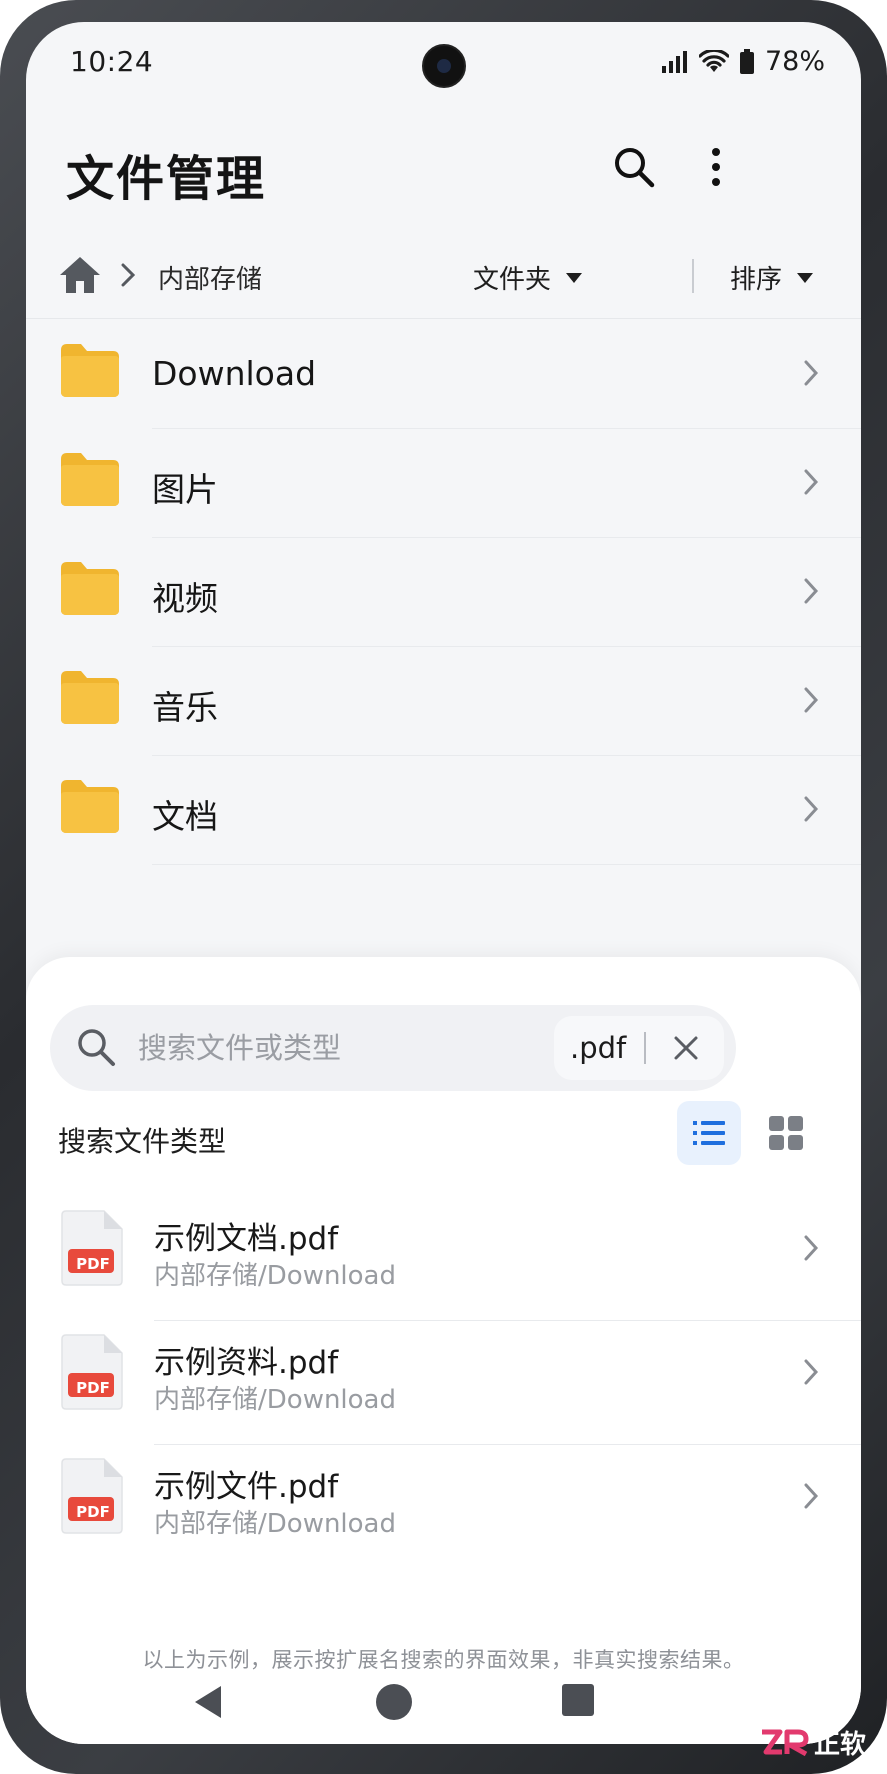 The height and width of the screenshot is (1774, 887). I want to click on dropdown-divider, so click(693, 276).